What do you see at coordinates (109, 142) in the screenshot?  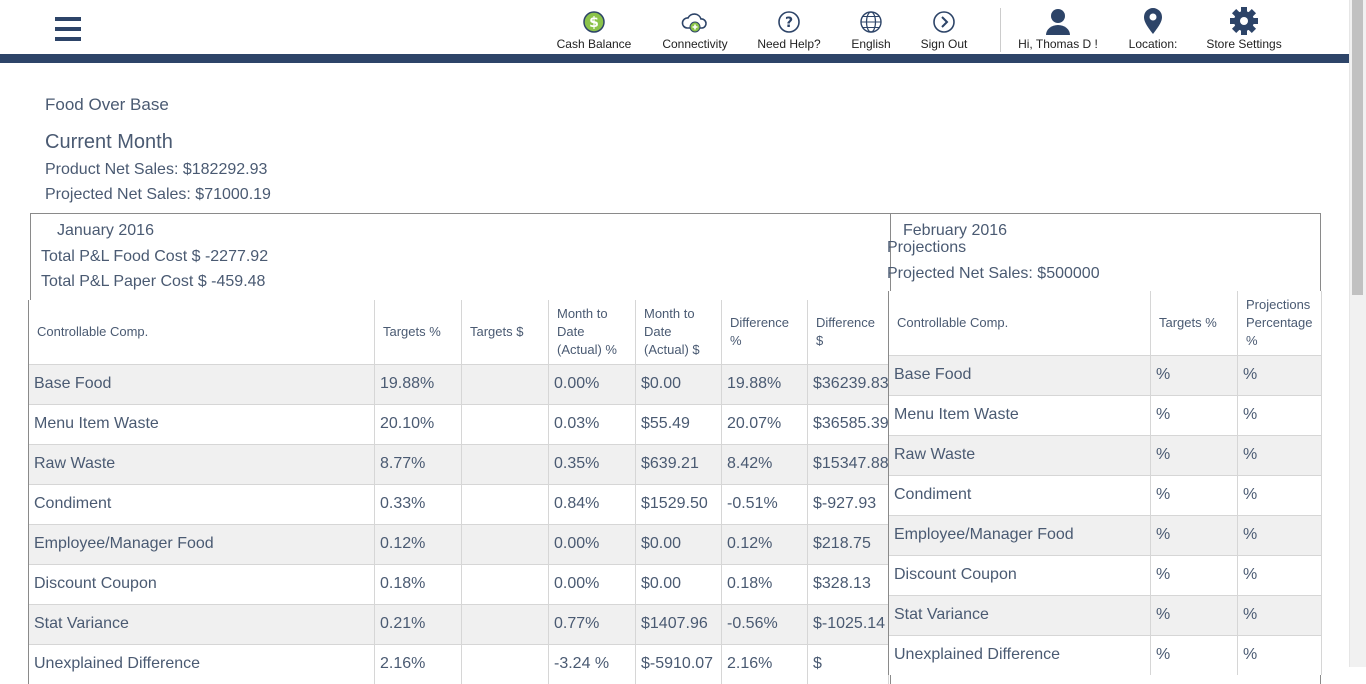 I see `period-title: Current Month` at bounding box center [109, 142].